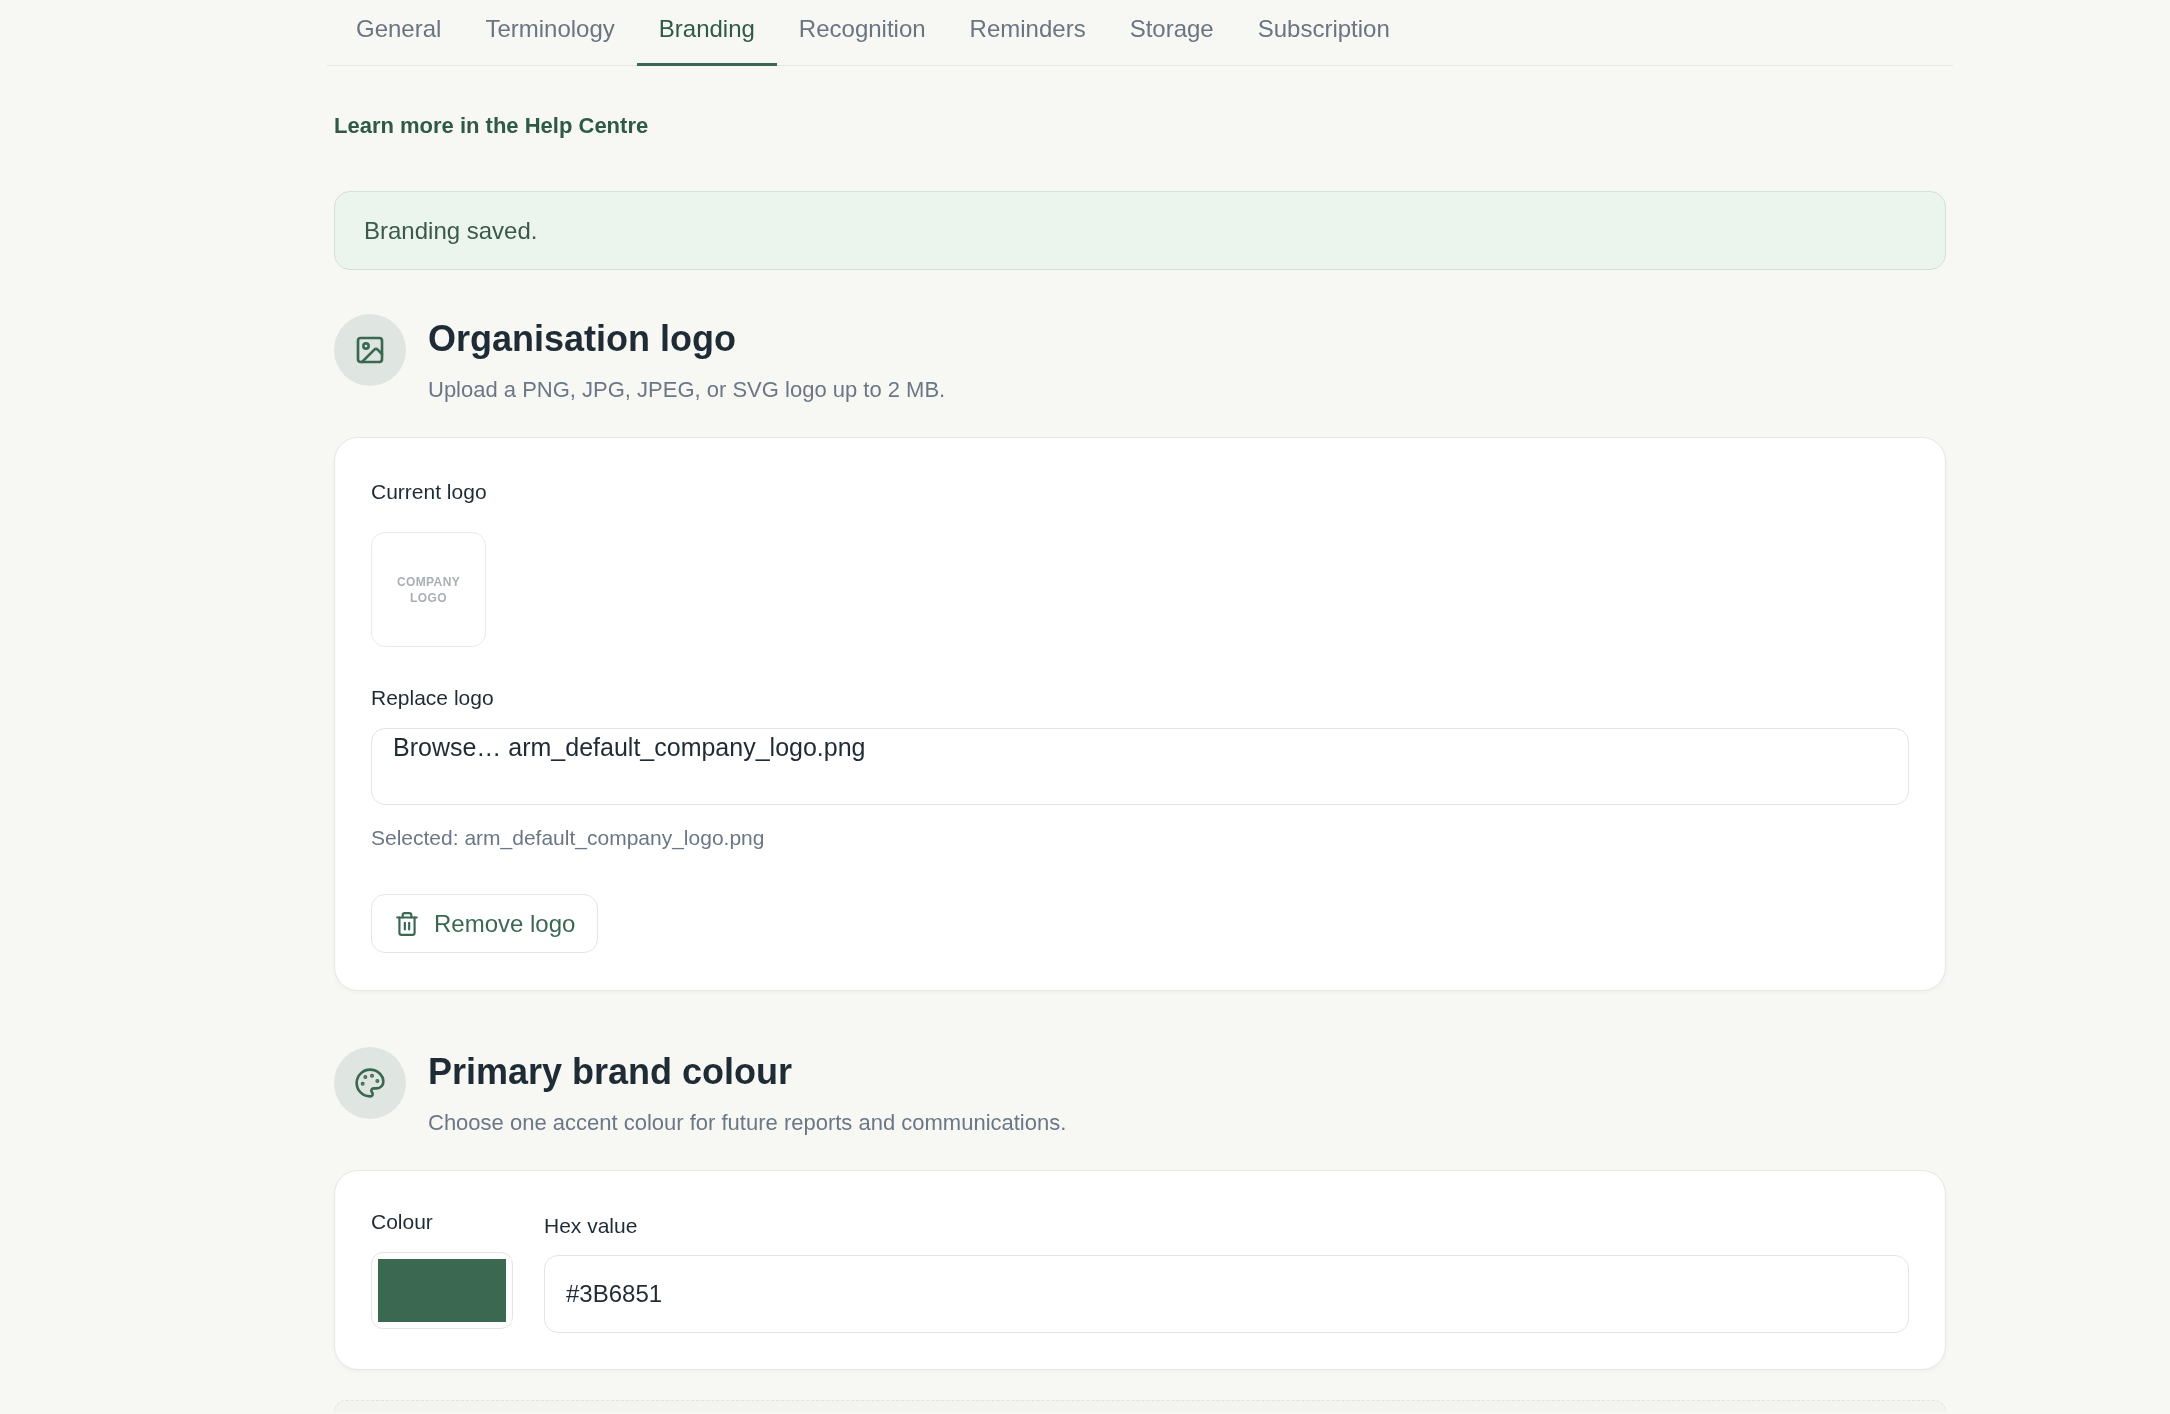 This screenshot has width=2170, height=1414. What do you see at coordinates (442, 1290) in the screenshot?
I see `colour-picker` at bounding box center [442, 1290].